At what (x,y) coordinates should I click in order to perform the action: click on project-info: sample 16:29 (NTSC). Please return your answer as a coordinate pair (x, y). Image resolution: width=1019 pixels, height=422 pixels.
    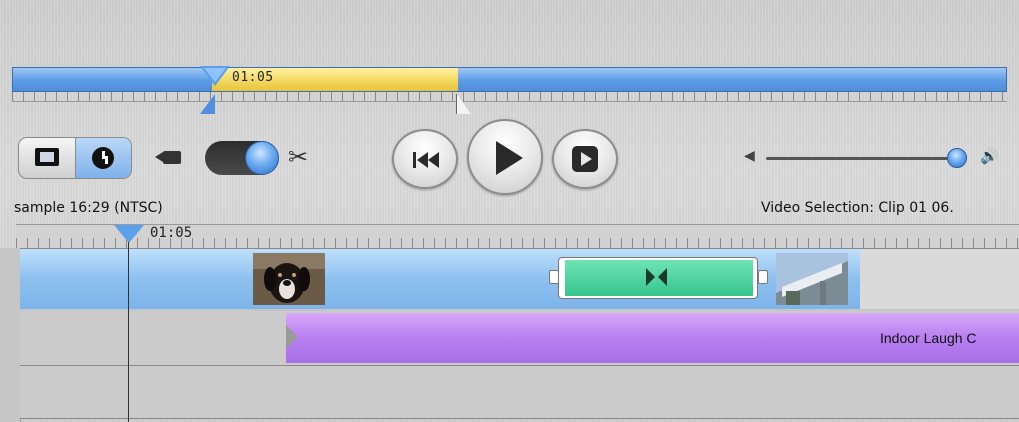
    Looking at the image, I should click on (88, 208).